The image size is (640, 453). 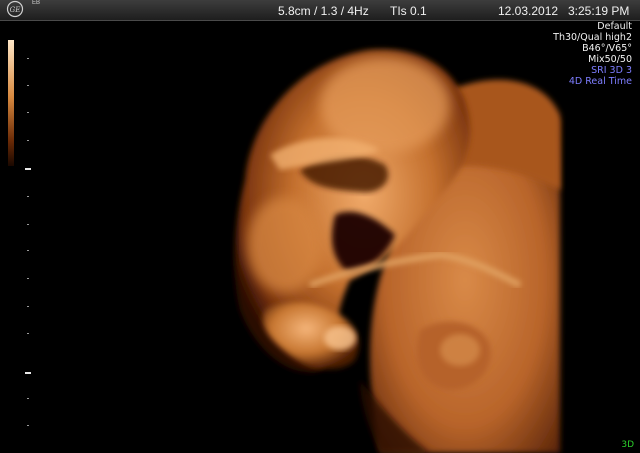 What do you see at coordinates (528, 11) in the screenshot?
I see `exam-date: 12.03.2012` at bounding box center [528, 11].